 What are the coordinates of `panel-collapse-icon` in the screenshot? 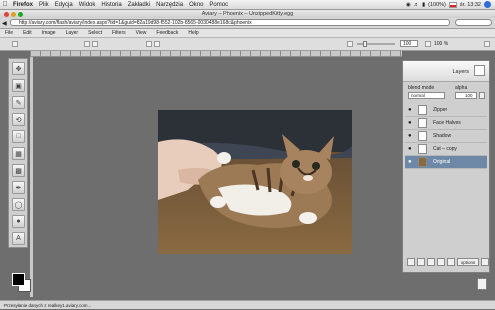 It's located at (479, 70).